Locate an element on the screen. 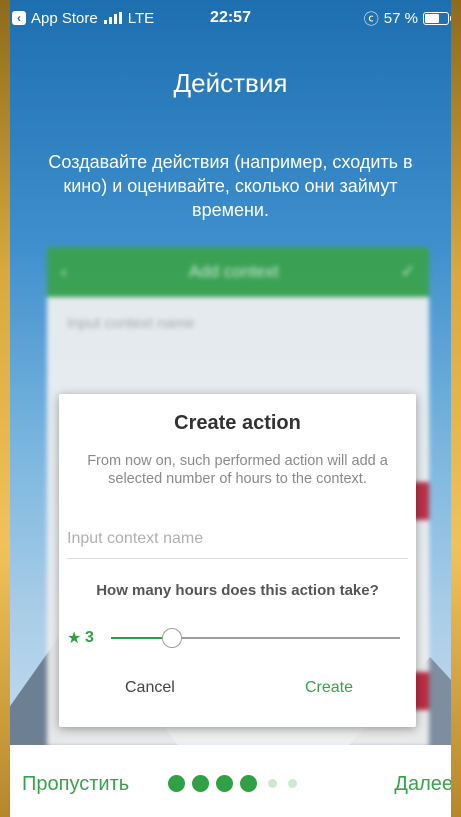  background-card-header: ‹ Add context ✓ is located at coordinates (238, 272).